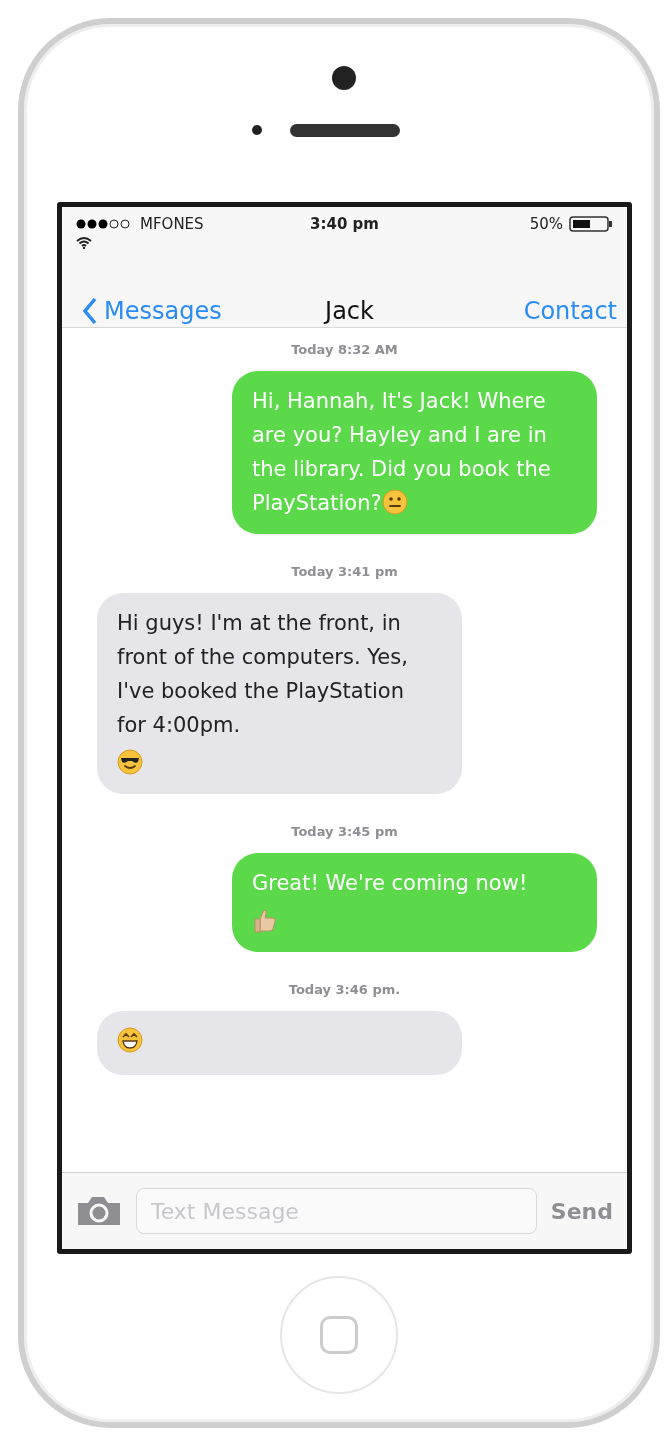 Image resolution: width=665 pixels, height=1433 pixels. Describe the element at coordinates (84, 243) in the screenshot. I see `wifi-icon` at that location.